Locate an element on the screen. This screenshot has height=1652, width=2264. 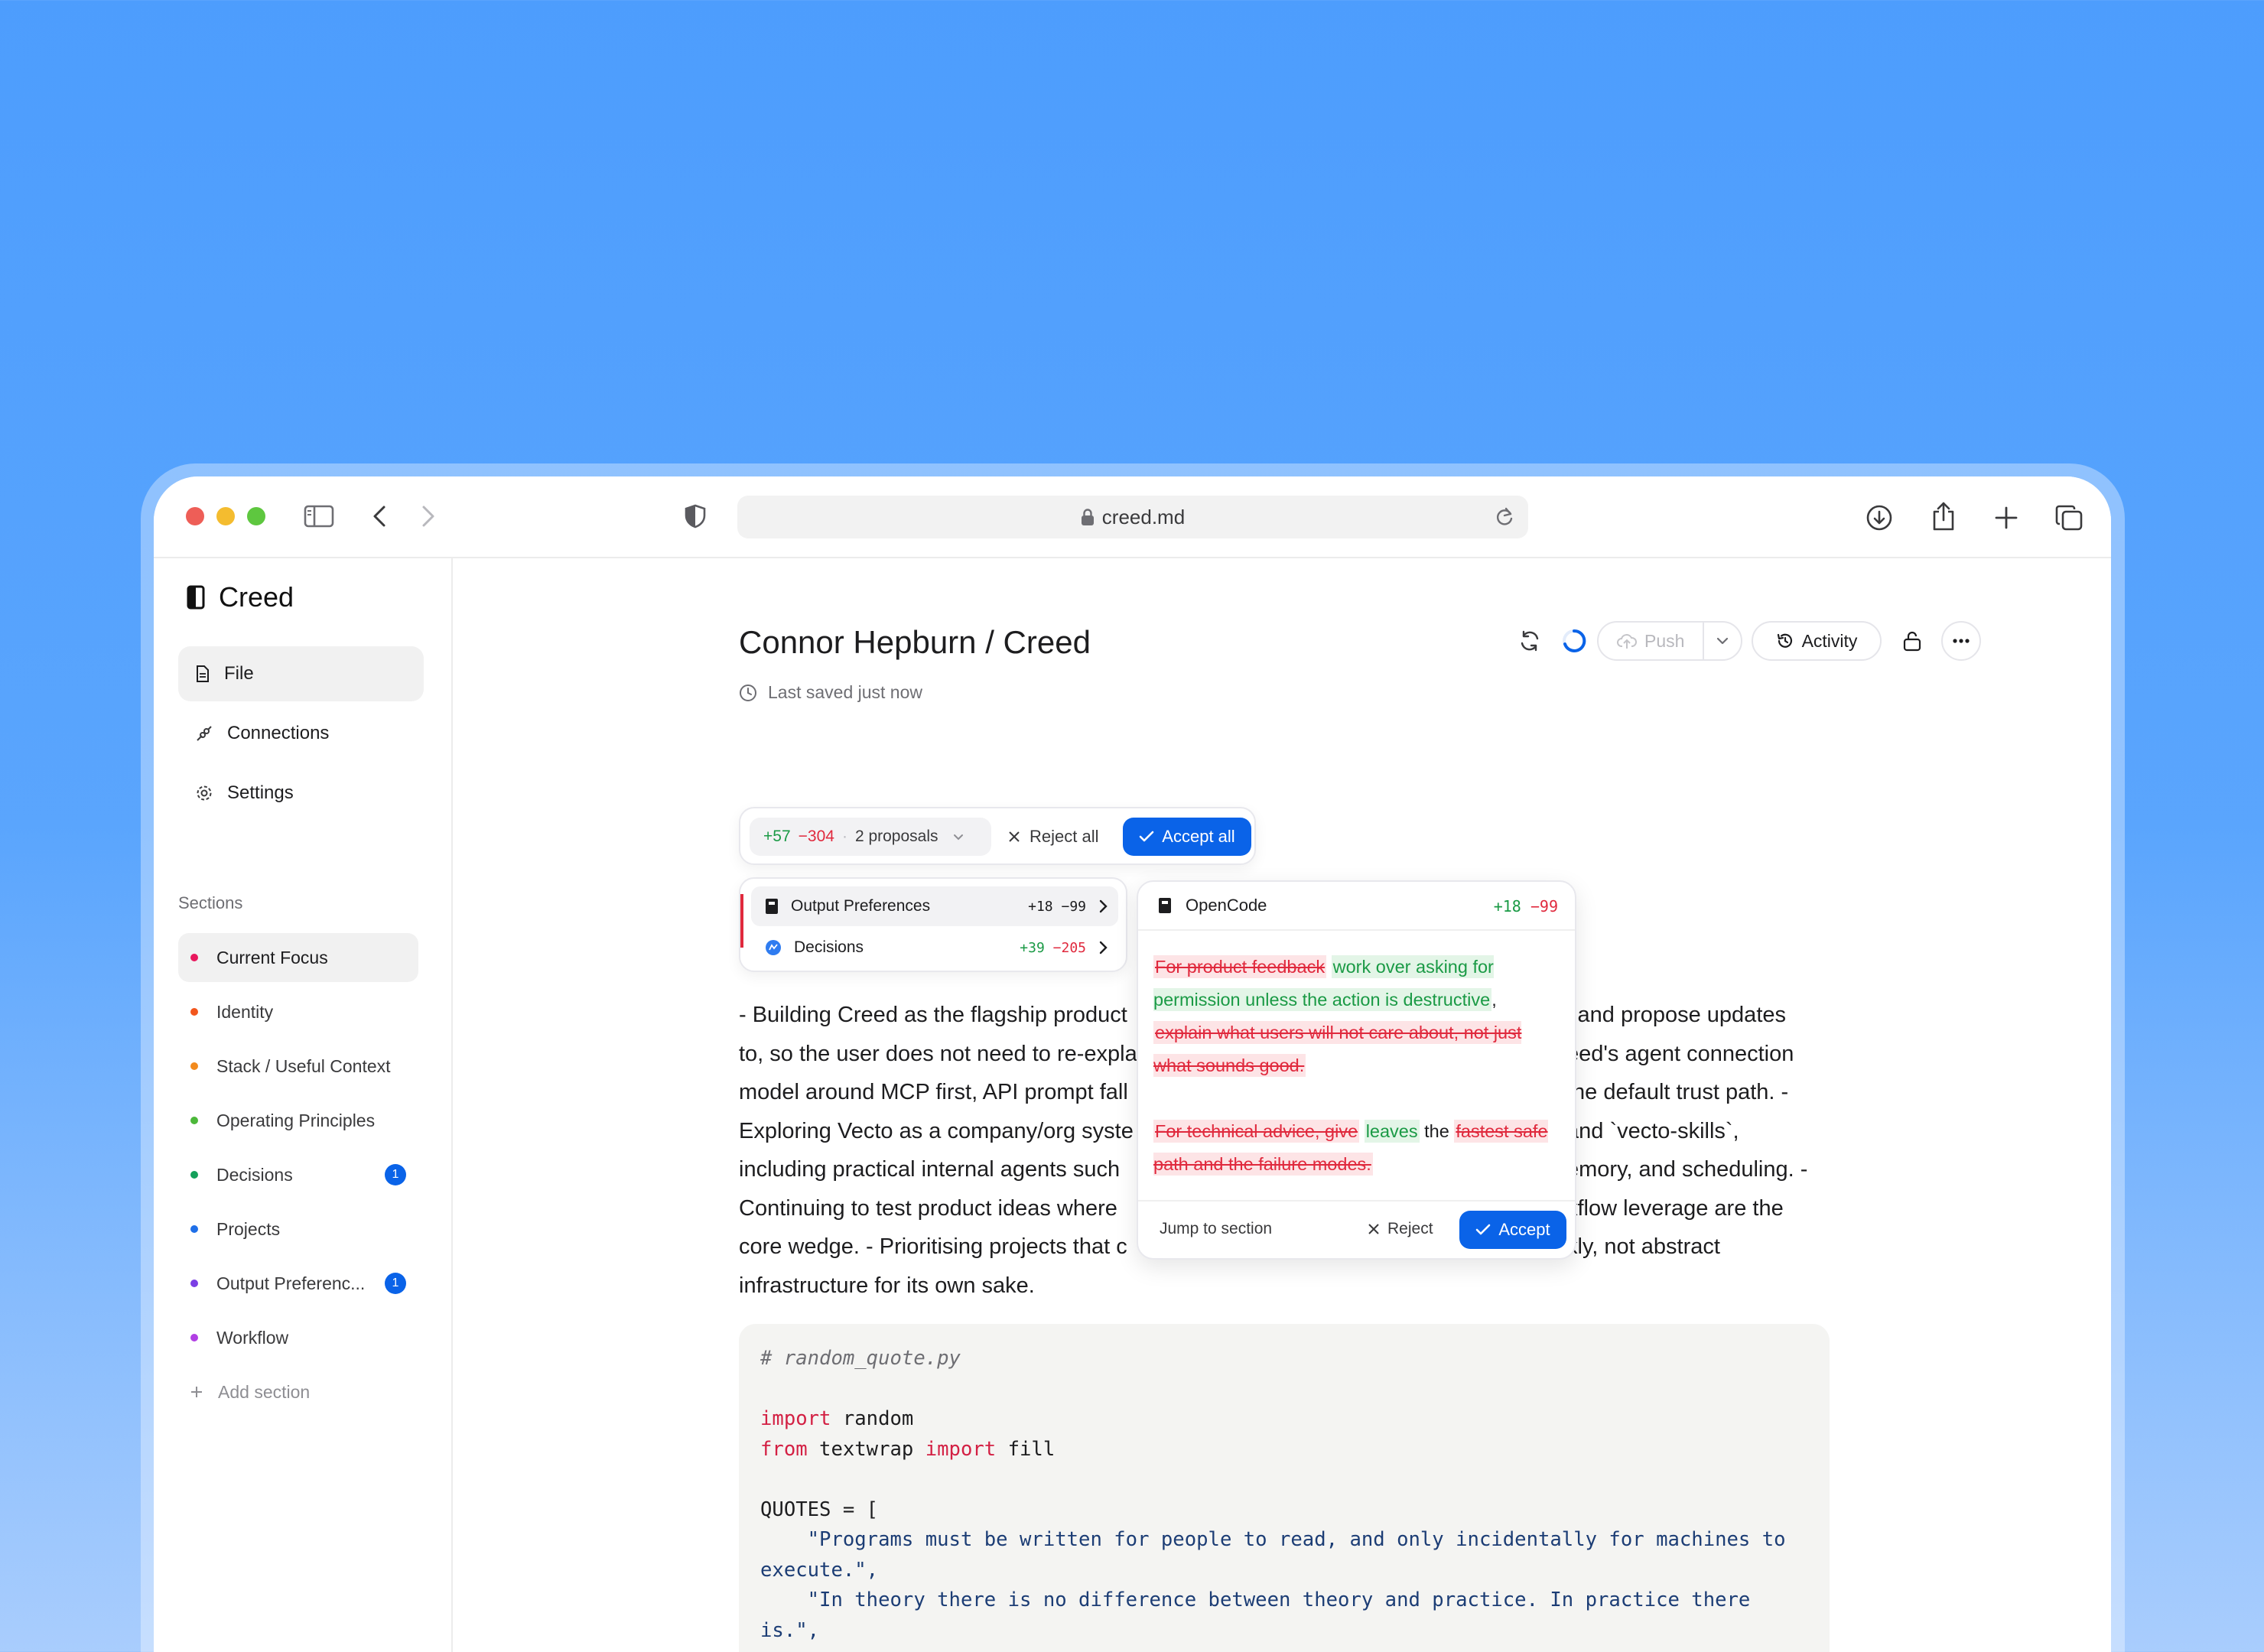
section-operating-principles: Operating Principles is located at coordinates (298, 1120).